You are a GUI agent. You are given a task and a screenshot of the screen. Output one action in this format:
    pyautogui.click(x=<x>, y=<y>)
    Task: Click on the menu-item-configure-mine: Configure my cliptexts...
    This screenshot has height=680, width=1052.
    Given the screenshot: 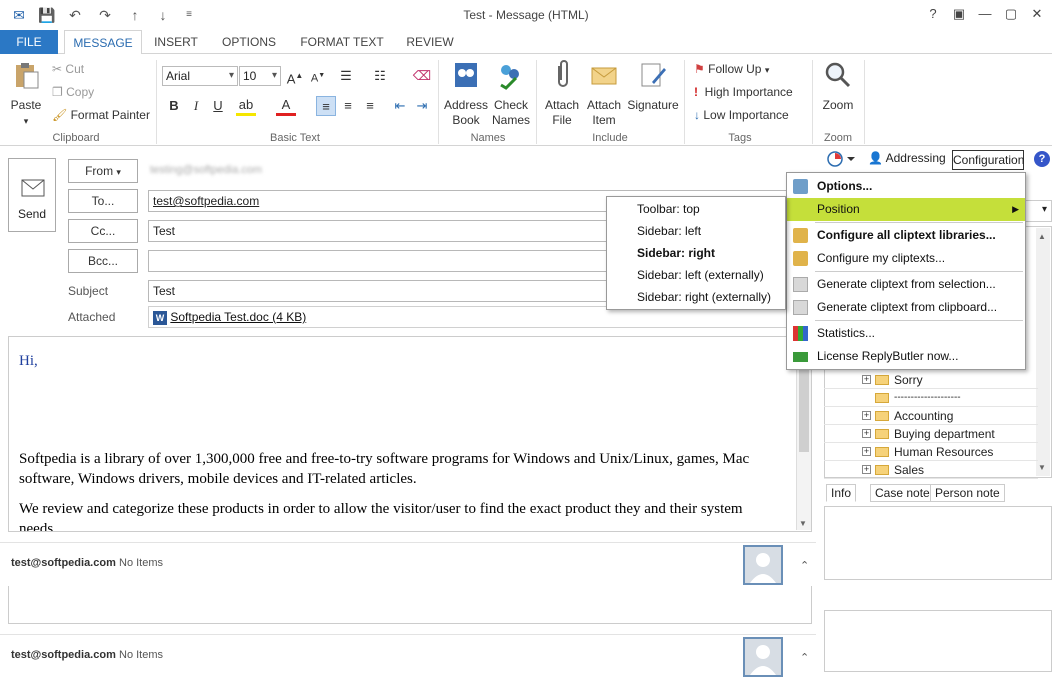 What is the action you would take?
    pyautogui.click(x=906, y=258)
    